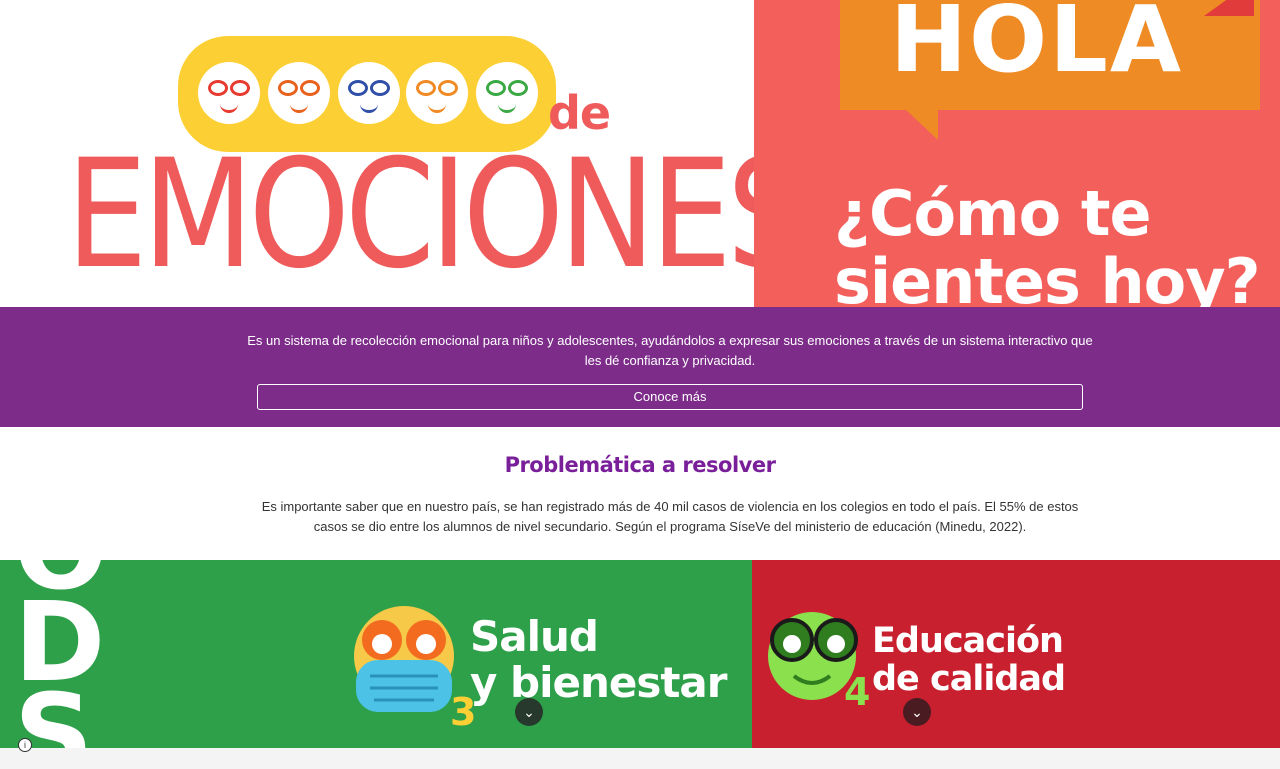 This screenshot has width=1280, height=769. Describe the element at coordinates (229, 93) in the screenshot. I see `happy-face-icon` at that location.